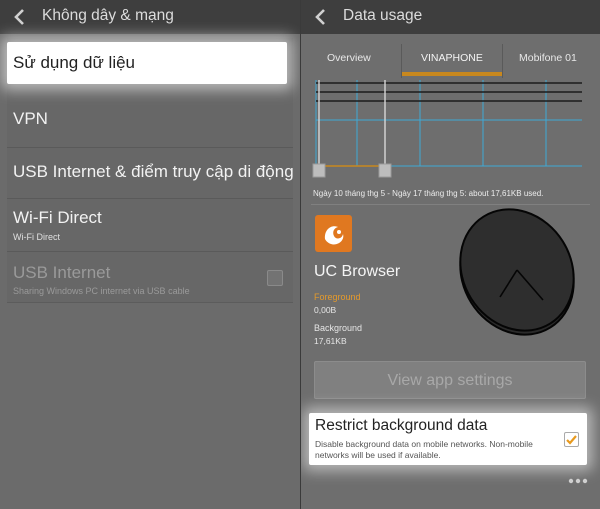 The image size is (600, 509). What do you see at coordinates (447, 129) in the screenshot?
I see `usage-chart` at bounding box center [447, 129].